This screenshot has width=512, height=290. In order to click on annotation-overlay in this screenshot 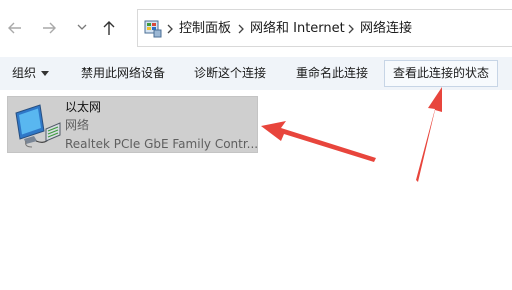, I will do `click(351, 134)`.